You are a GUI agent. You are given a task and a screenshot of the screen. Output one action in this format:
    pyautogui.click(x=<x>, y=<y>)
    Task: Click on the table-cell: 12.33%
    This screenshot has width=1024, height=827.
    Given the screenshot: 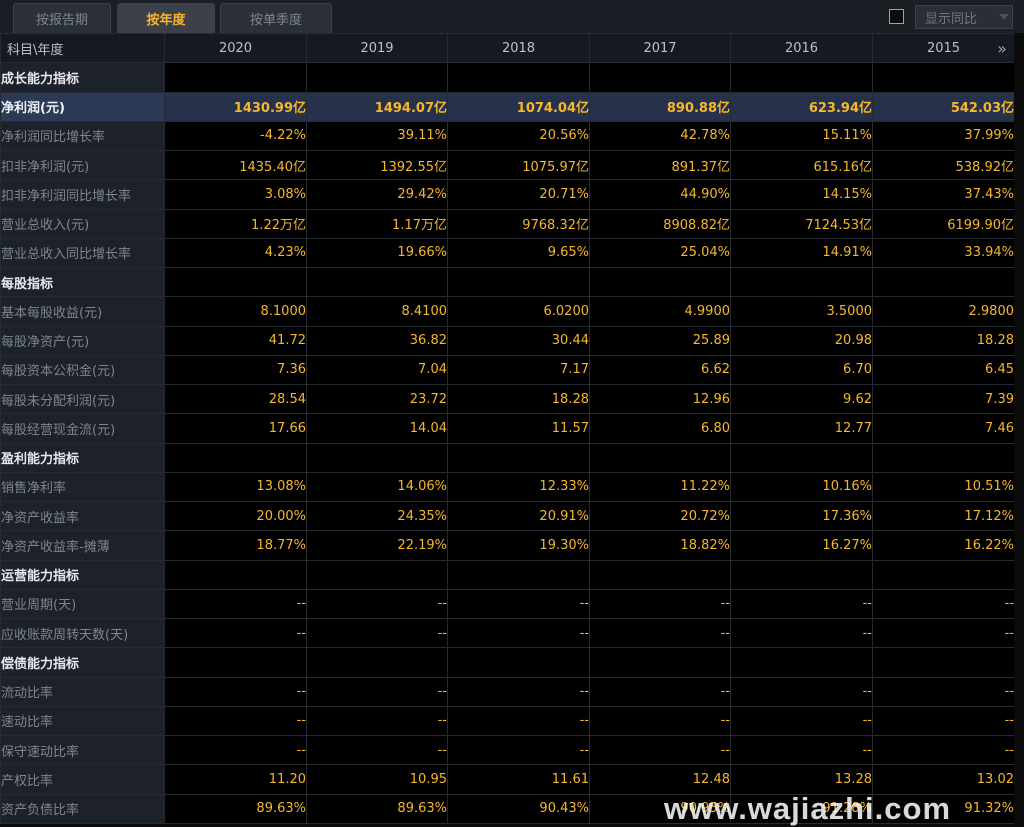 What is the action you would take?
    pyautogui.click(x=518, y=487)
    